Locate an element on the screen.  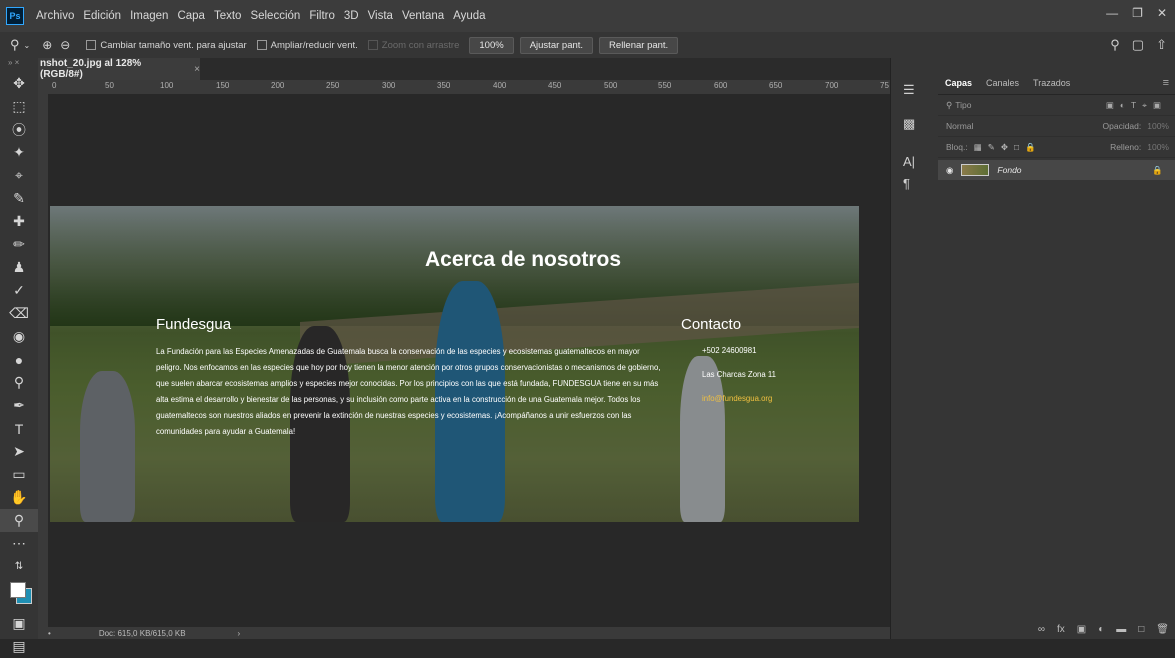
restore-icon: ❐ is located at coordinates (1137, 13).